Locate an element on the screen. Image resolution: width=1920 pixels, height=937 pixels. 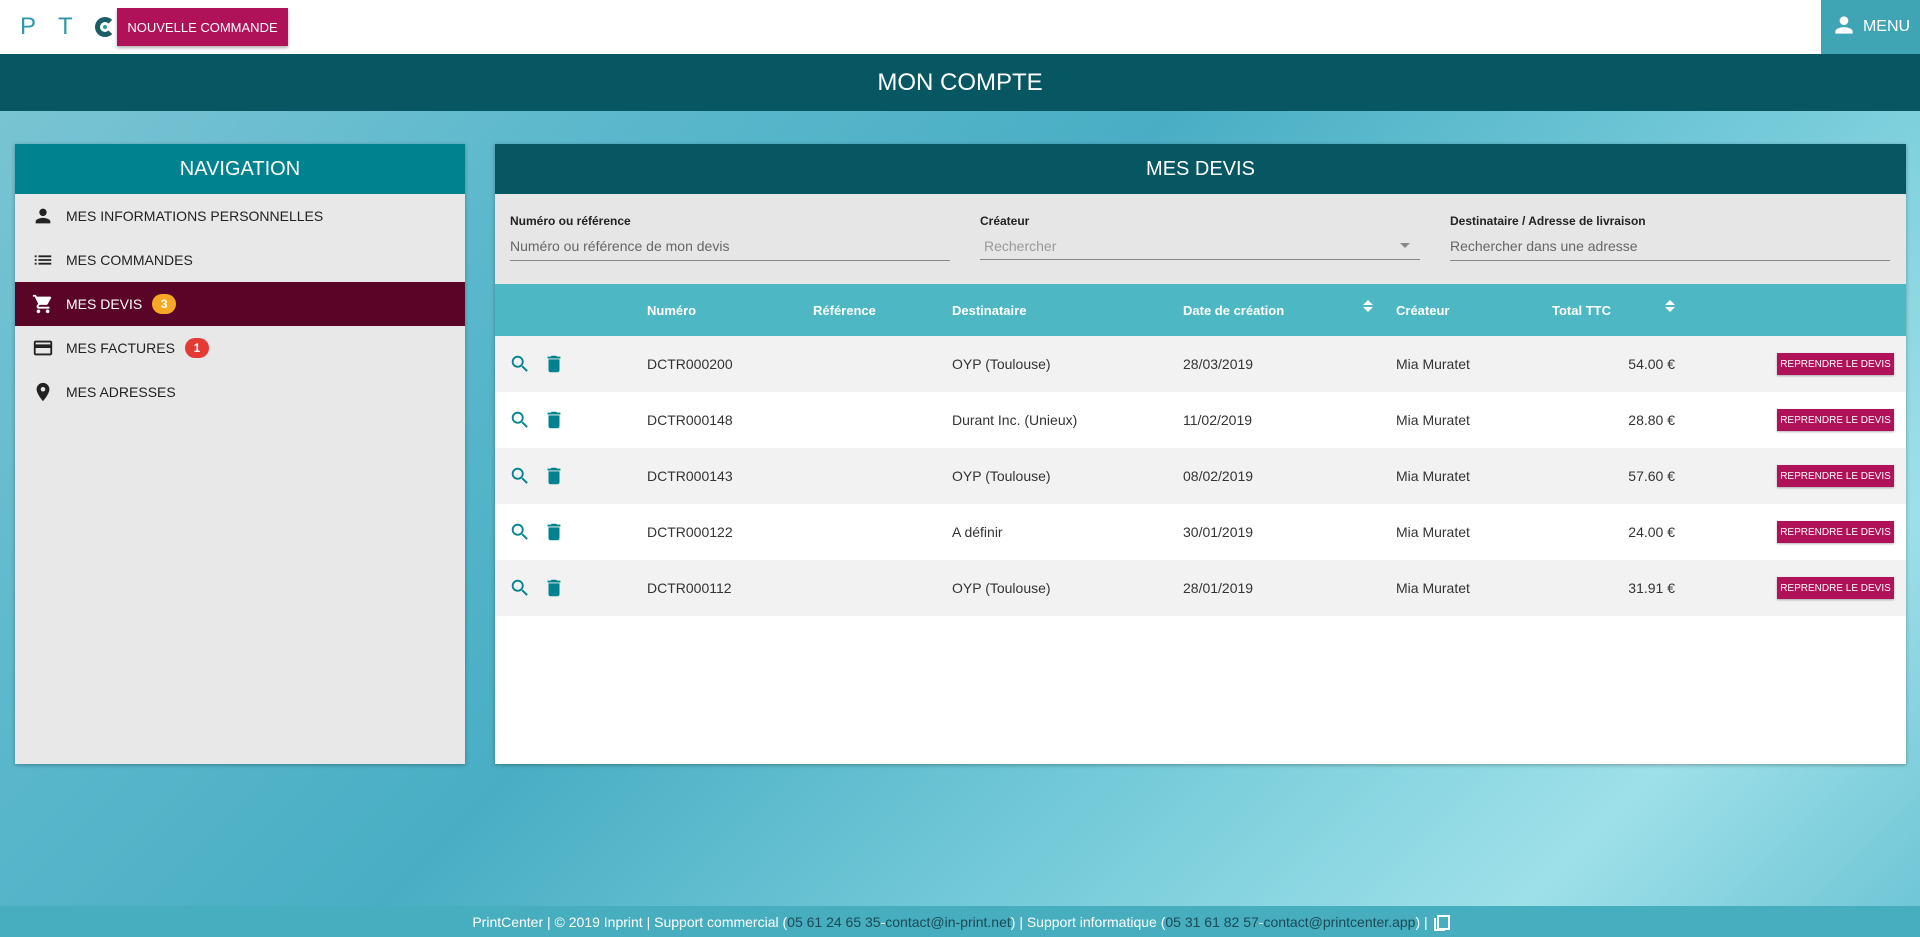
cell-date: 30/01/2019 is located at coordinates (1218, 532).